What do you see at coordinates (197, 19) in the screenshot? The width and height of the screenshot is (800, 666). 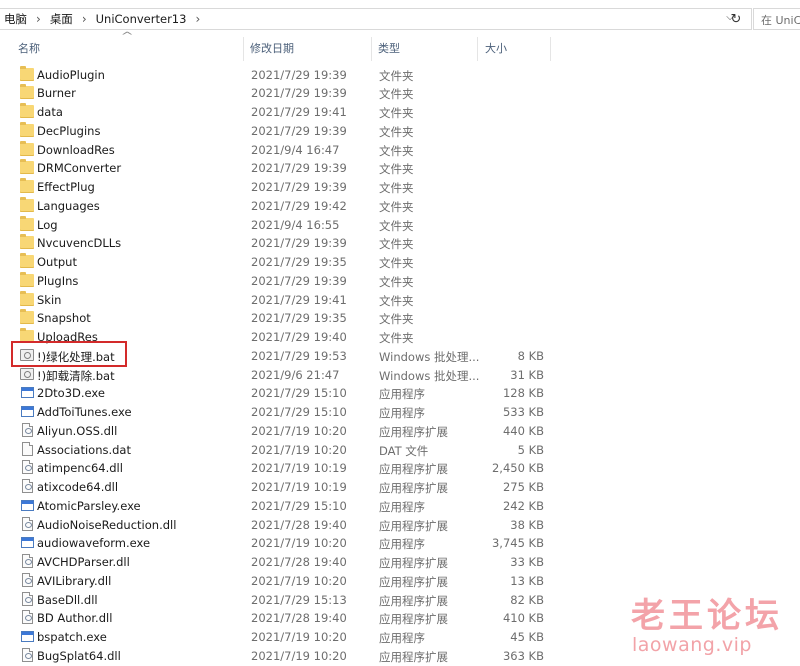 I see `chevron-right-icon: ›` at bounding box center [197, 19].